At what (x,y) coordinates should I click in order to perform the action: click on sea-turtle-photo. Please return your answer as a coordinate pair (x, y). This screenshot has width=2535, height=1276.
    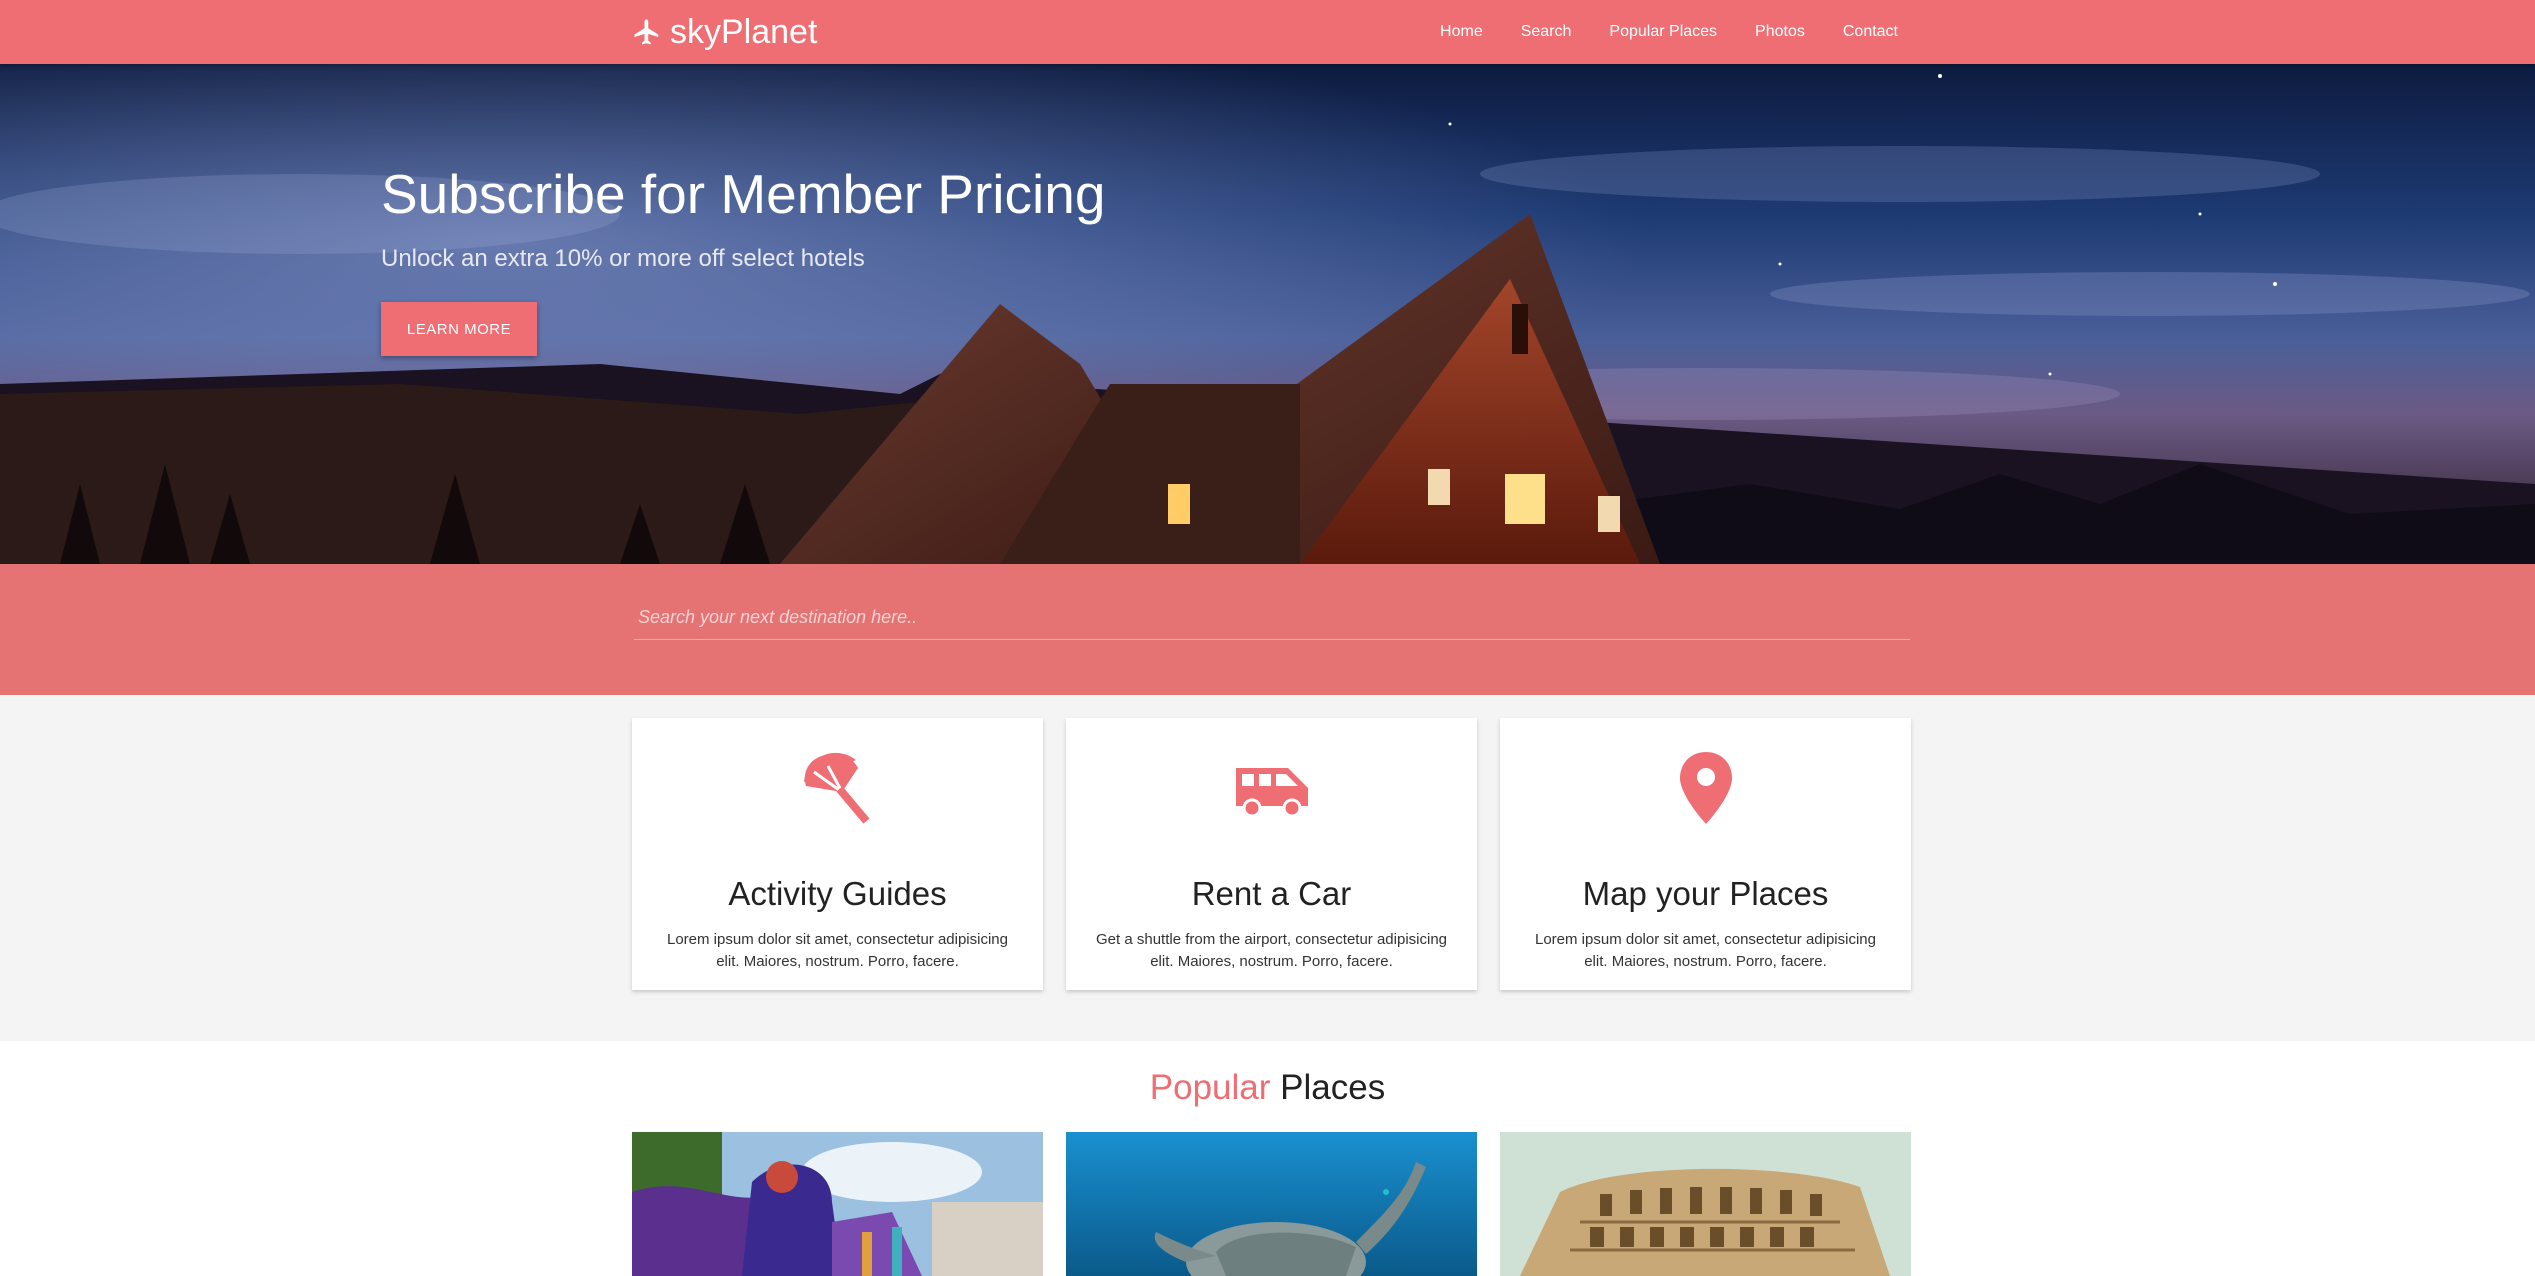
    Looking at the image, I should click on (1271, 1204).